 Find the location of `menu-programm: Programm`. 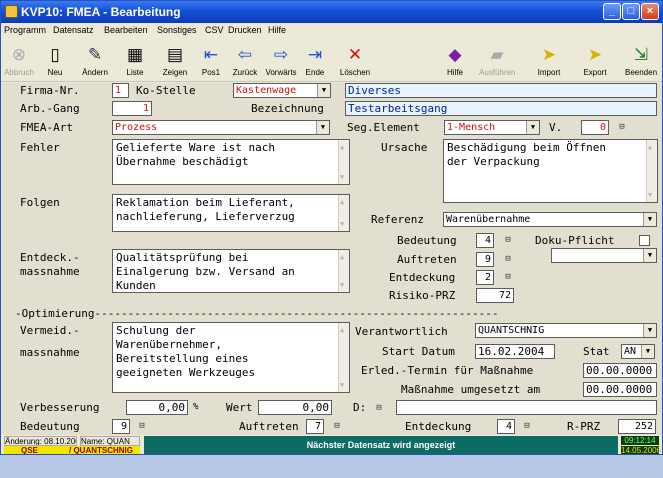

menu-programm: Programm is located at coordinates (25, 30).